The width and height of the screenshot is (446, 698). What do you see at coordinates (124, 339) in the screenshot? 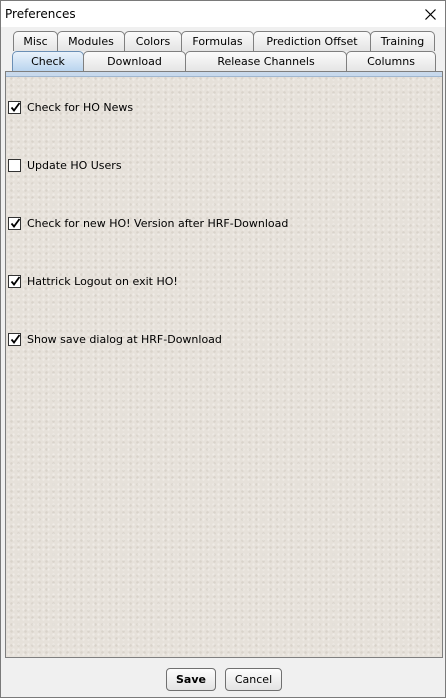
I see `show-save-dialog-label: Show save dialog at HRF-Download` at bounding box center [124, 339].